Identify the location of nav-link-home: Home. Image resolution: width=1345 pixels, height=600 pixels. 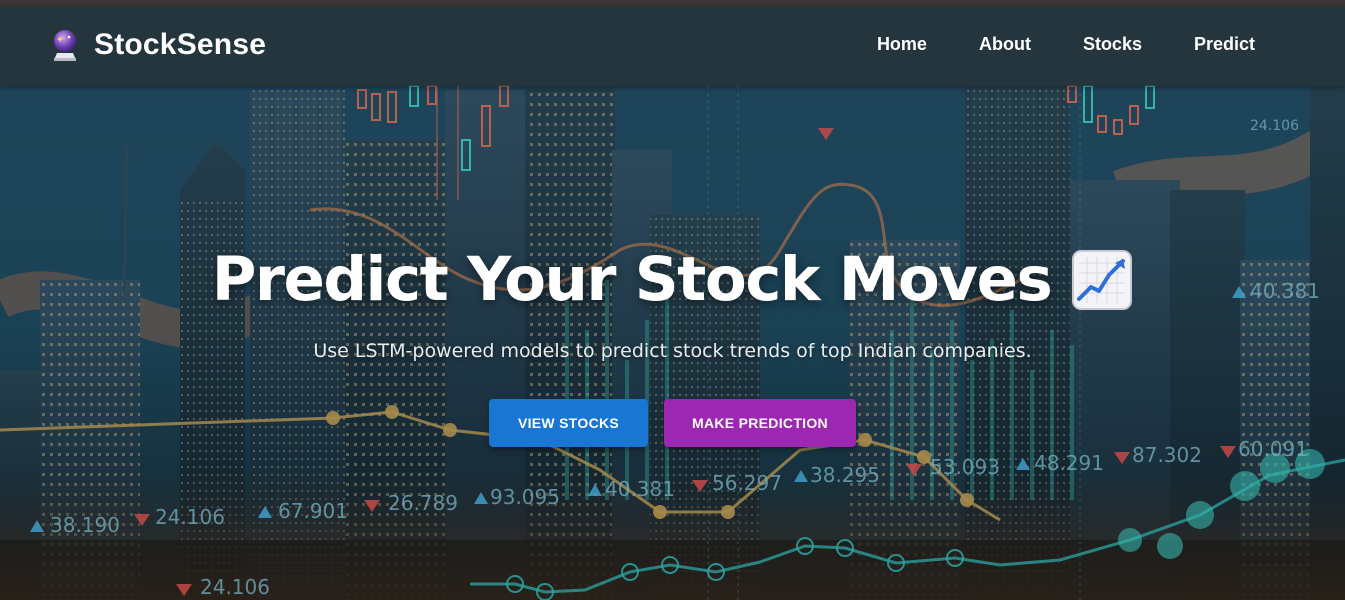
(902, 44).